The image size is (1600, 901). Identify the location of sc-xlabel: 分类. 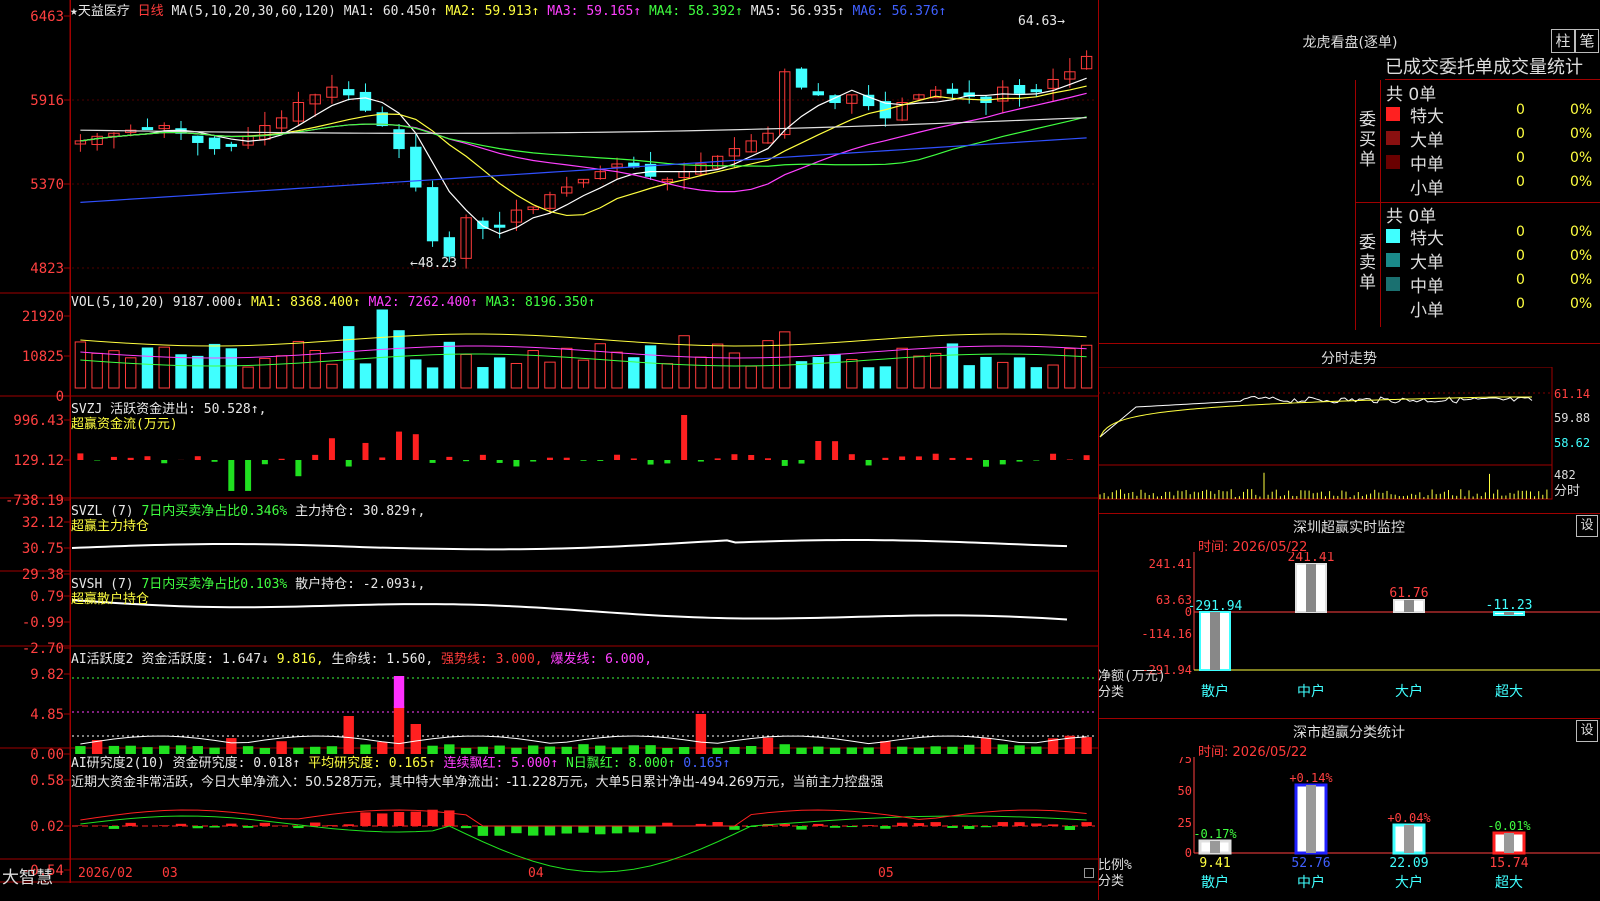
(1111, 881).